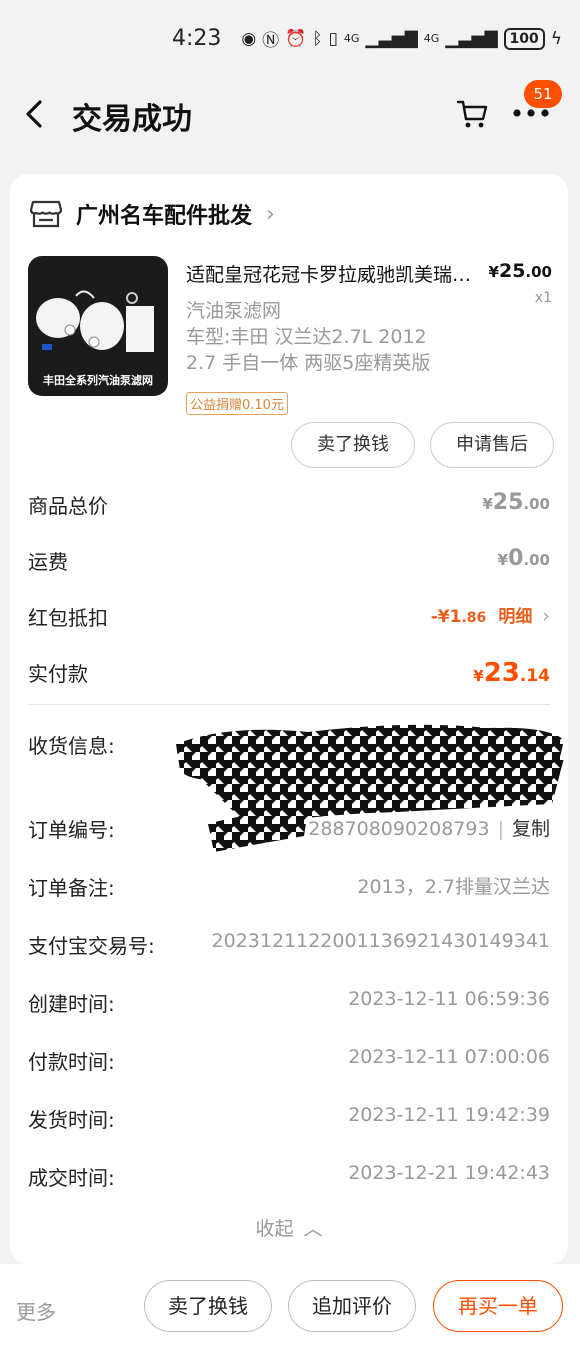 Image resolution: width=580 pixels, height=1350 pixels. What do you see at coordinates (296, 38) in the screenshot?
I see `alarm-icon: ⏰` at bounding box center [296, 38].